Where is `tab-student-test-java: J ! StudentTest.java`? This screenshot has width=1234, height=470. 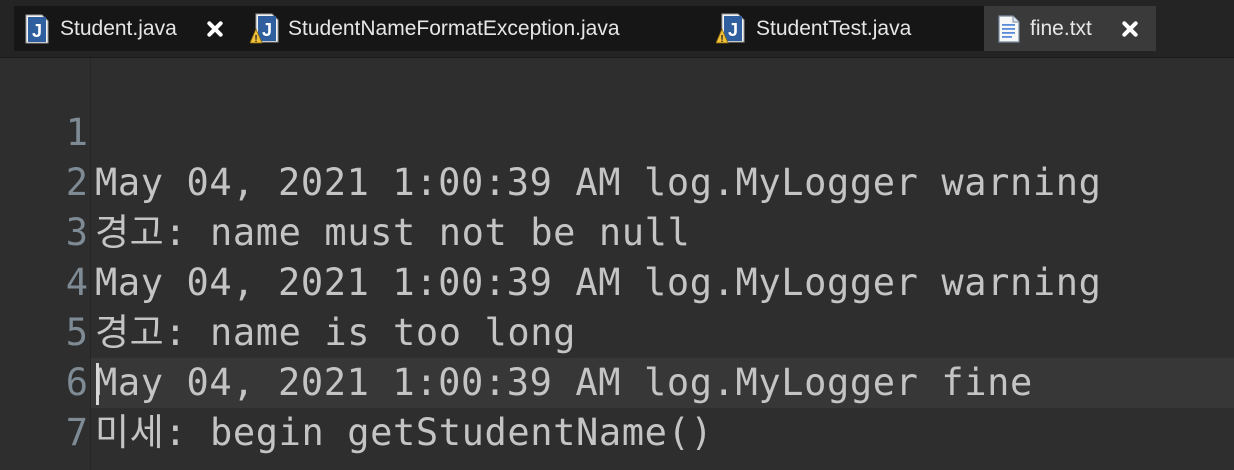
tab-student-test-java: J ! StudentTest.java is located at coordinates (834, 28).